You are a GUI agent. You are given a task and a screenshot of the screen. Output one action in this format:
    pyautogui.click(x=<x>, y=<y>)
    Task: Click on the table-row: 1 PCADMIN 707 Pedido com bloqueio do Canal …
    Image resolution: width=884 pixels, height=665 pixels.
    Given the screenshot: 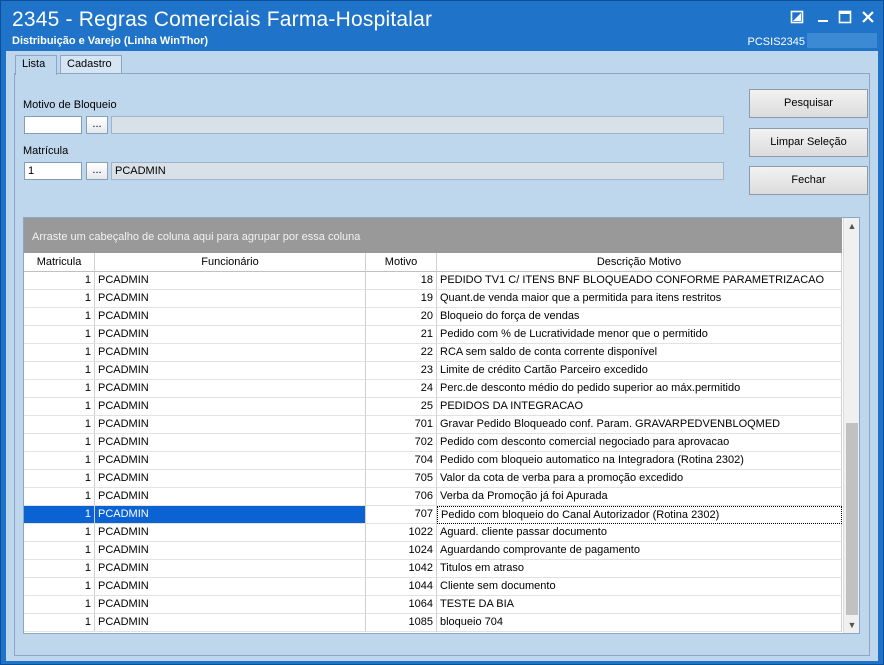 What is the action you would take?
    pyautogui.click(x=433, y=515)
    